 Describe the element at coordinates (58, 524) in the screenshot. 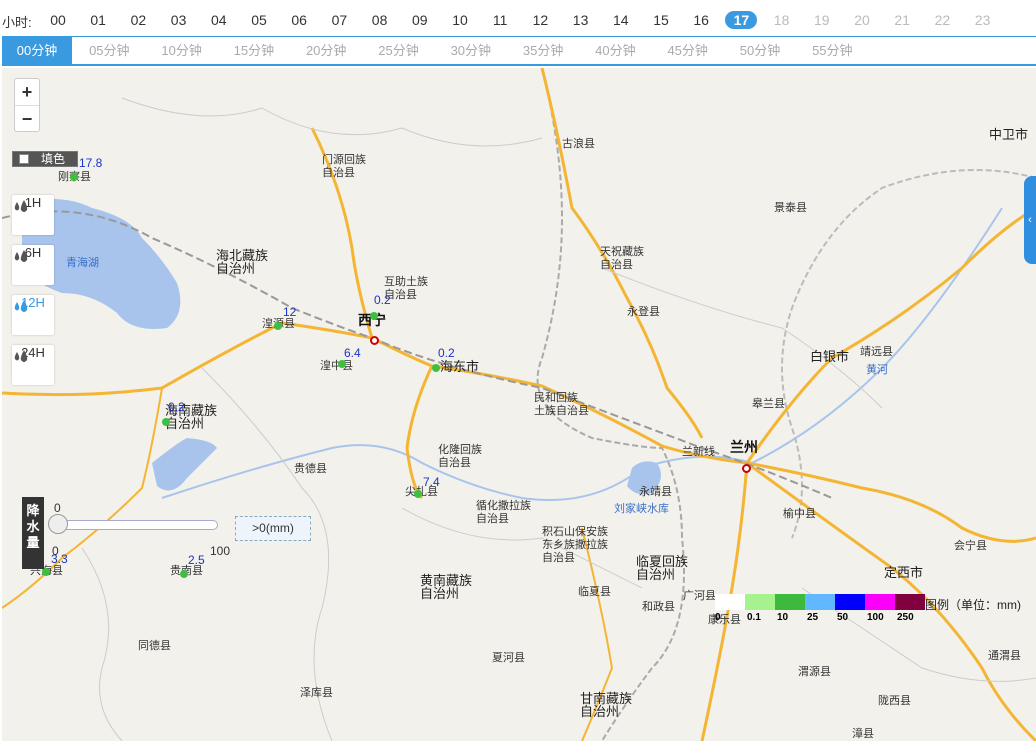

I see `precip-slider-thumb` at that location.